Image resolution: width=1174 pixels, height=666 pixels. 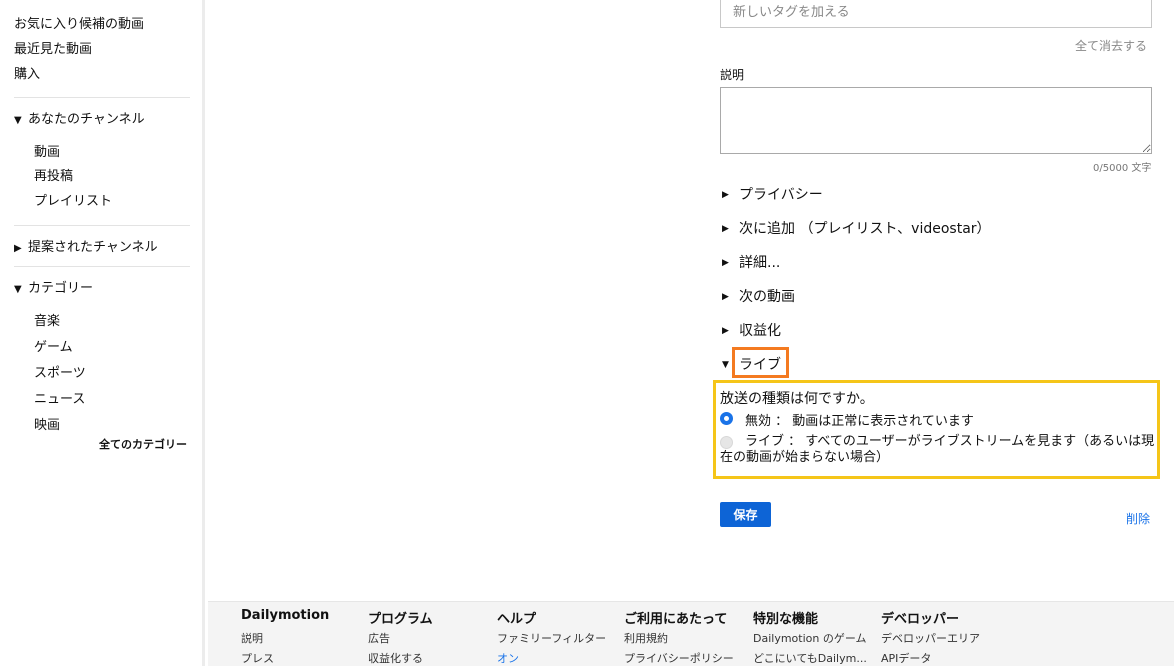 I want to click on section-monetization: ▶ 収益化, so click(x=751, y=330).